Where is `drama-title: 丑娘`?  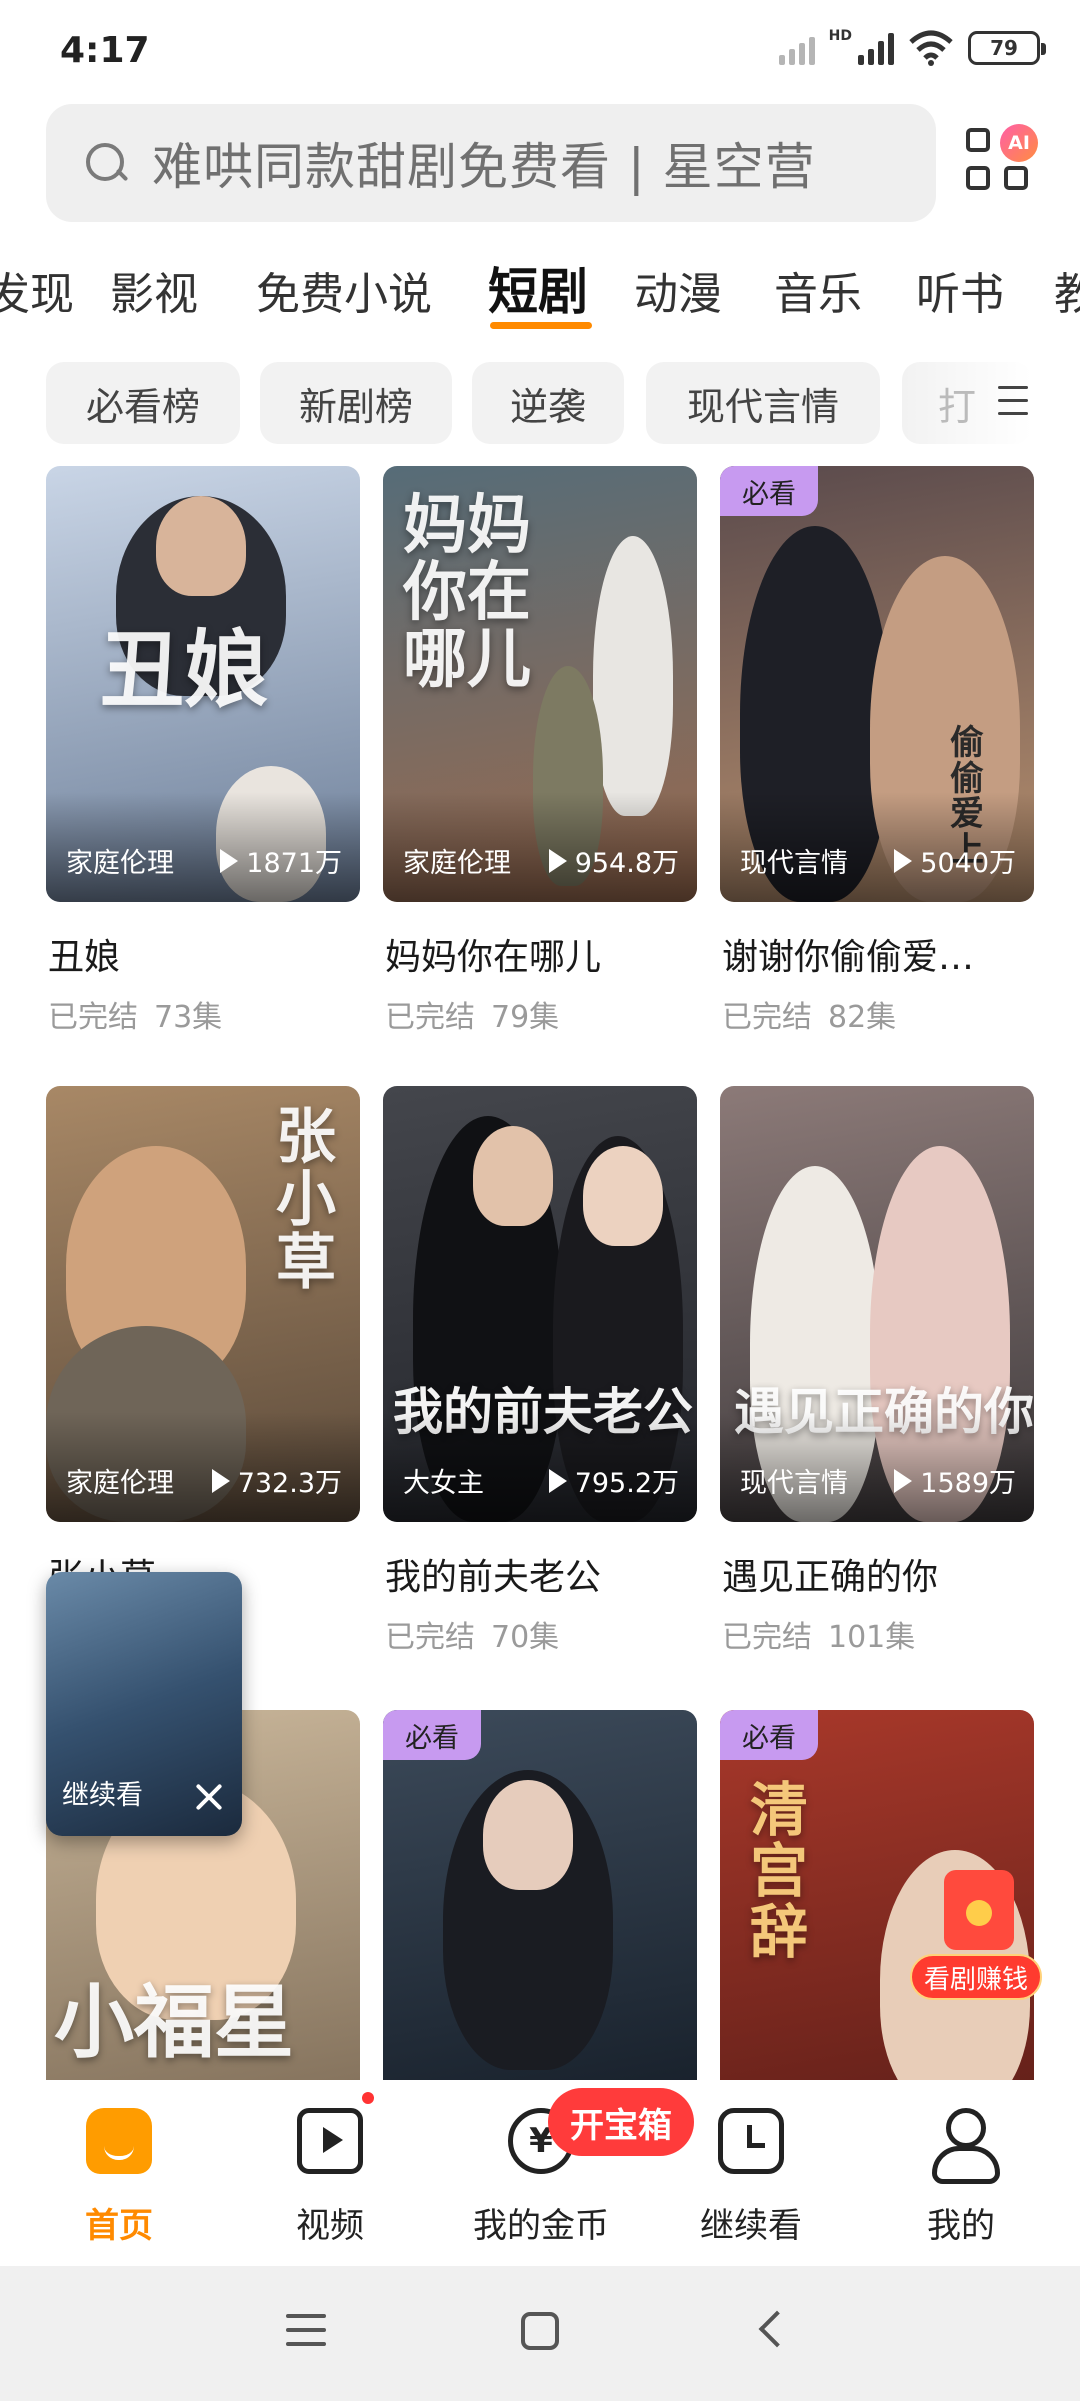
drama-title: 丑娘 is located at coordinates (84, 957).